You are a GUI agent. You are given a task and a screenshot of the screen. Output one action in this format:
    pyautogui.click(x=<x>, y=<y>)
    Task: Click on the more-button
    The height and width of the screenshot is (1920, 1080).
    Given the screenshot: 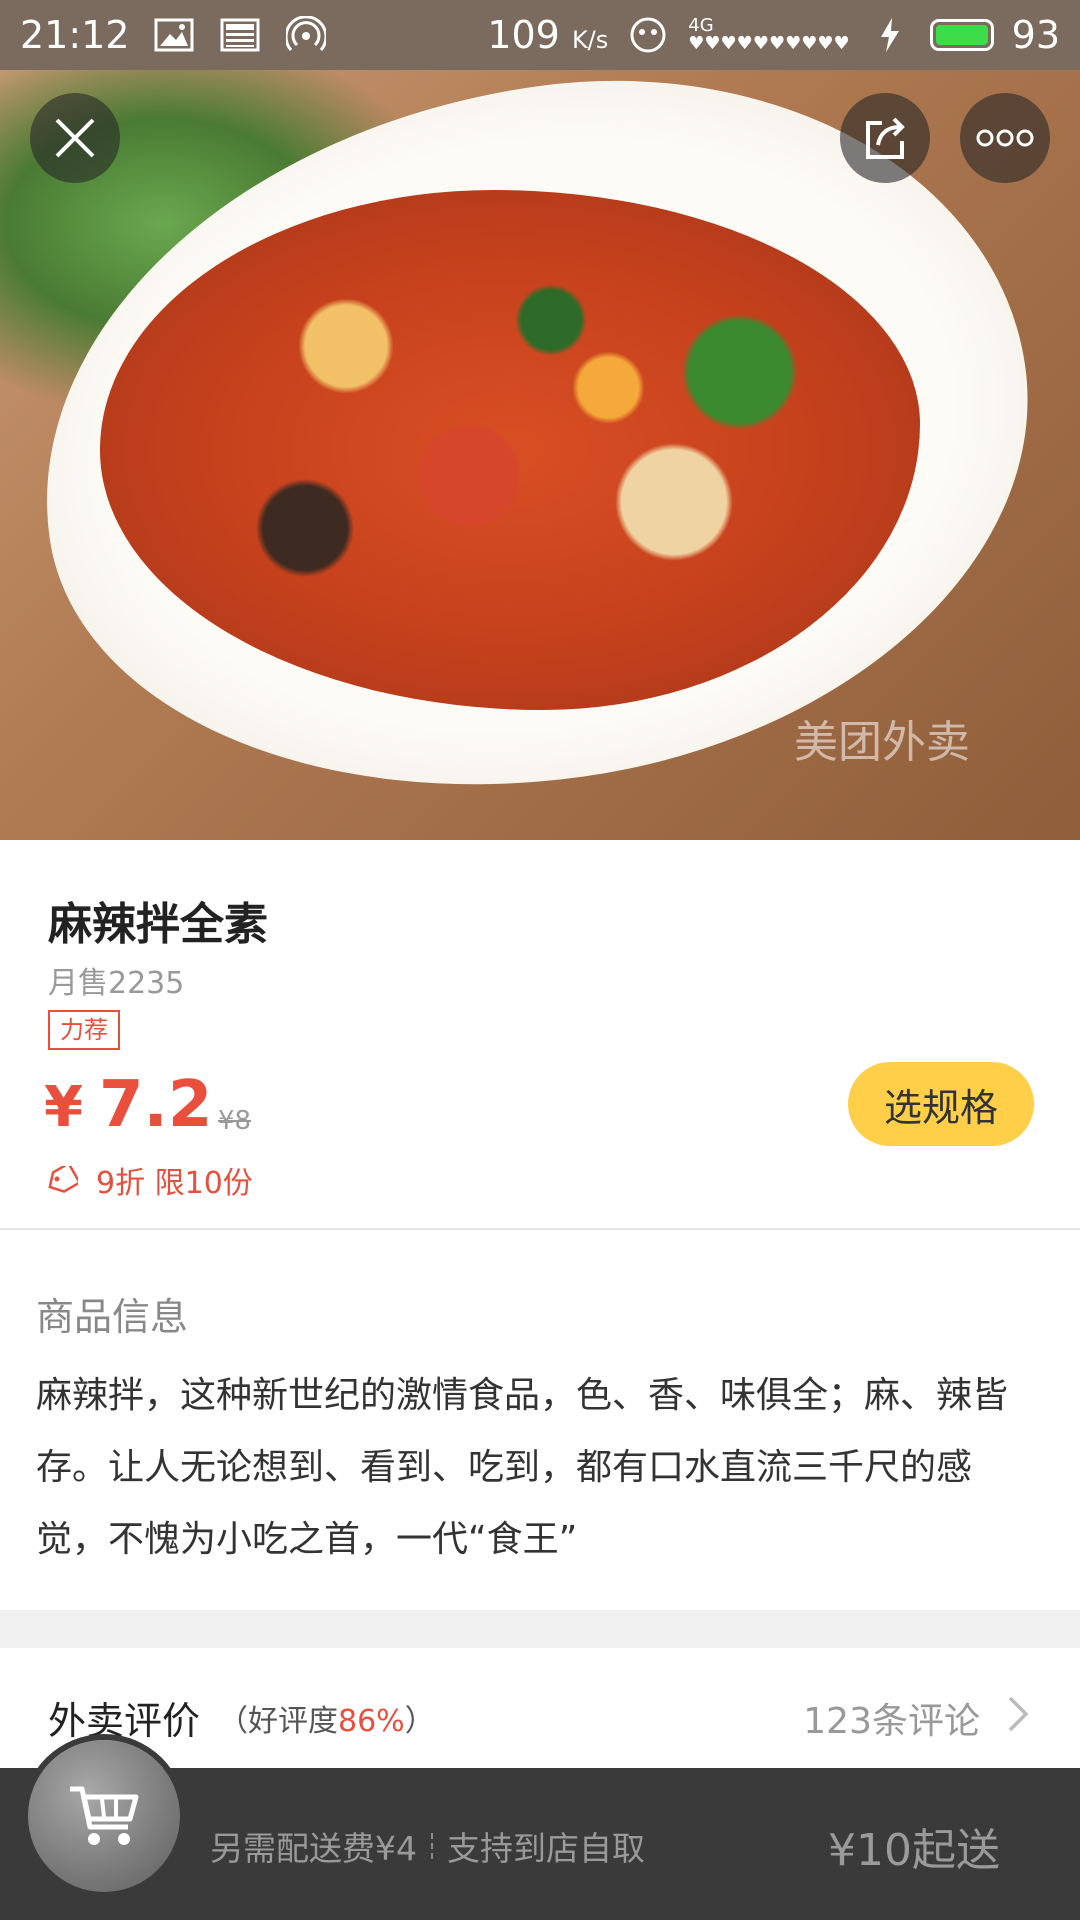 What is the action you would take?
    pyautogui.click(x=1005, y=138)
    